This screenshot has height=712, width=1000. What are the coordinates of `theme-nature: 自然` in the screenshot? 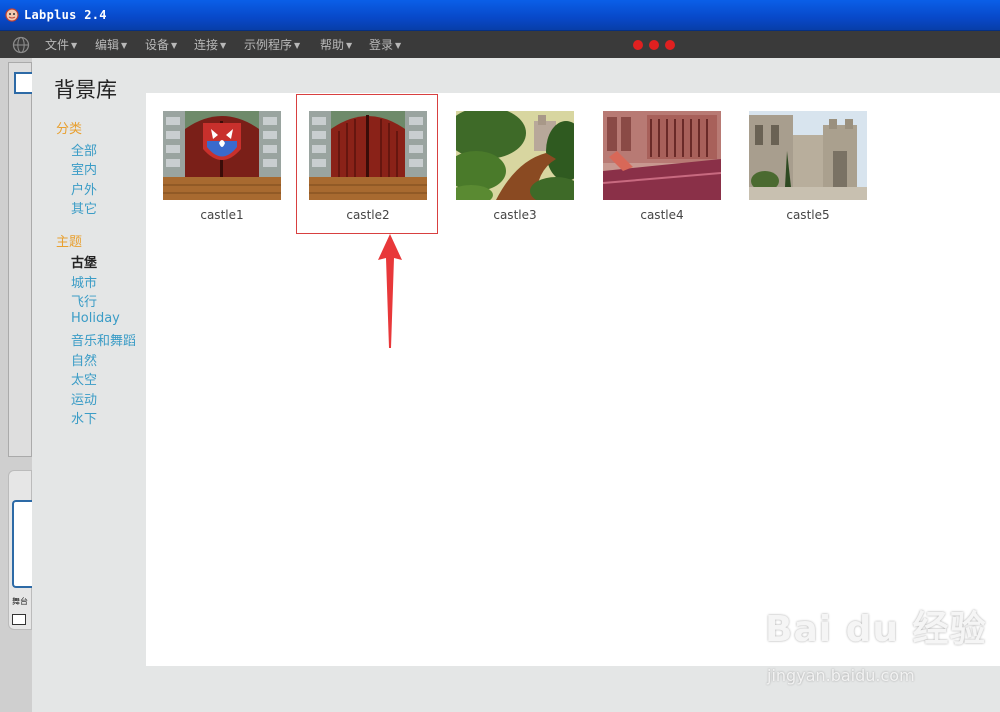 It's located at (84, 359).